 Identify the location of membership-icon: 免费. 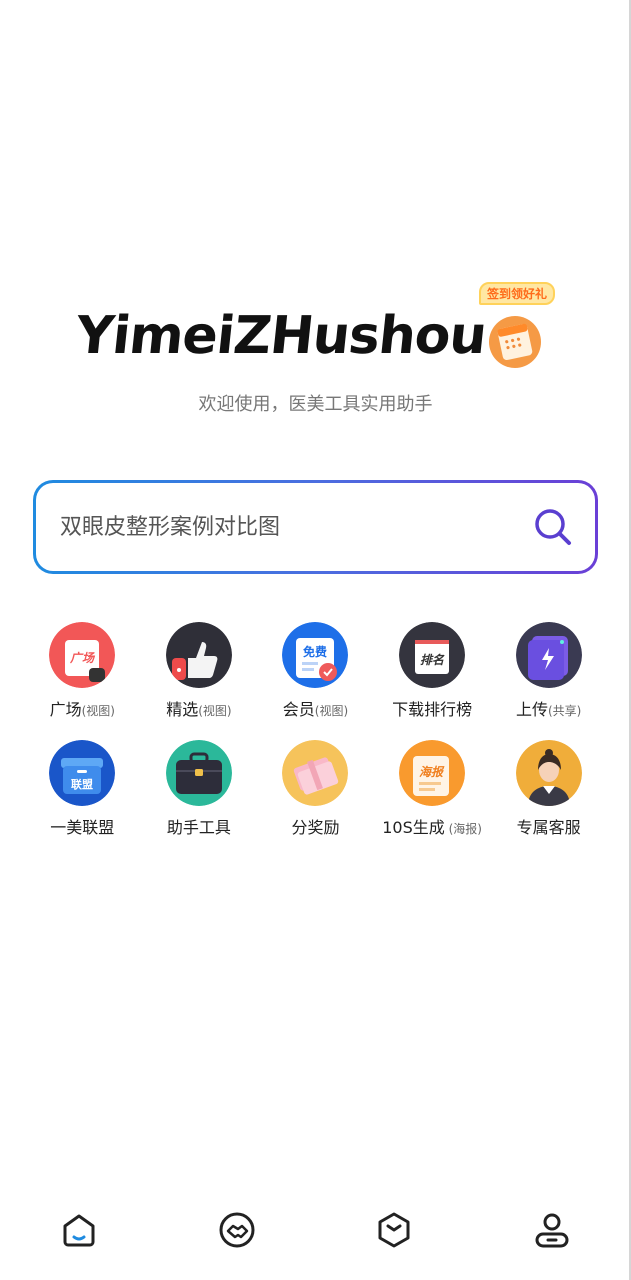
(315, 655).